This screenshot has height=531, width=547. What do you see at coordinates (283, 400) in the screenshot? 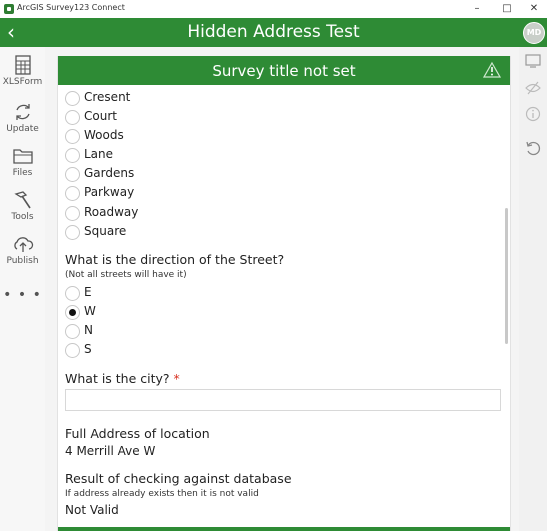
I see `city-input` at bounding box center [283, 400].